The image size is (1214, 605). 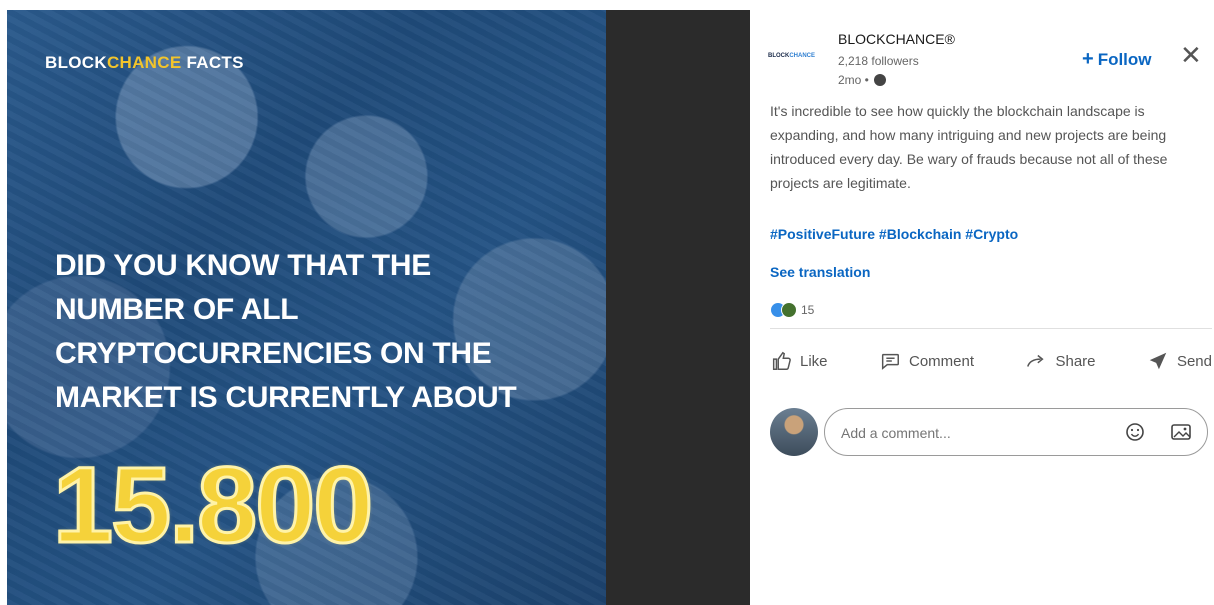 What do you see at coordinates (781, 360) in the screenshot?
I see `thumbs-up-icon` at bounding box center [781, 360].